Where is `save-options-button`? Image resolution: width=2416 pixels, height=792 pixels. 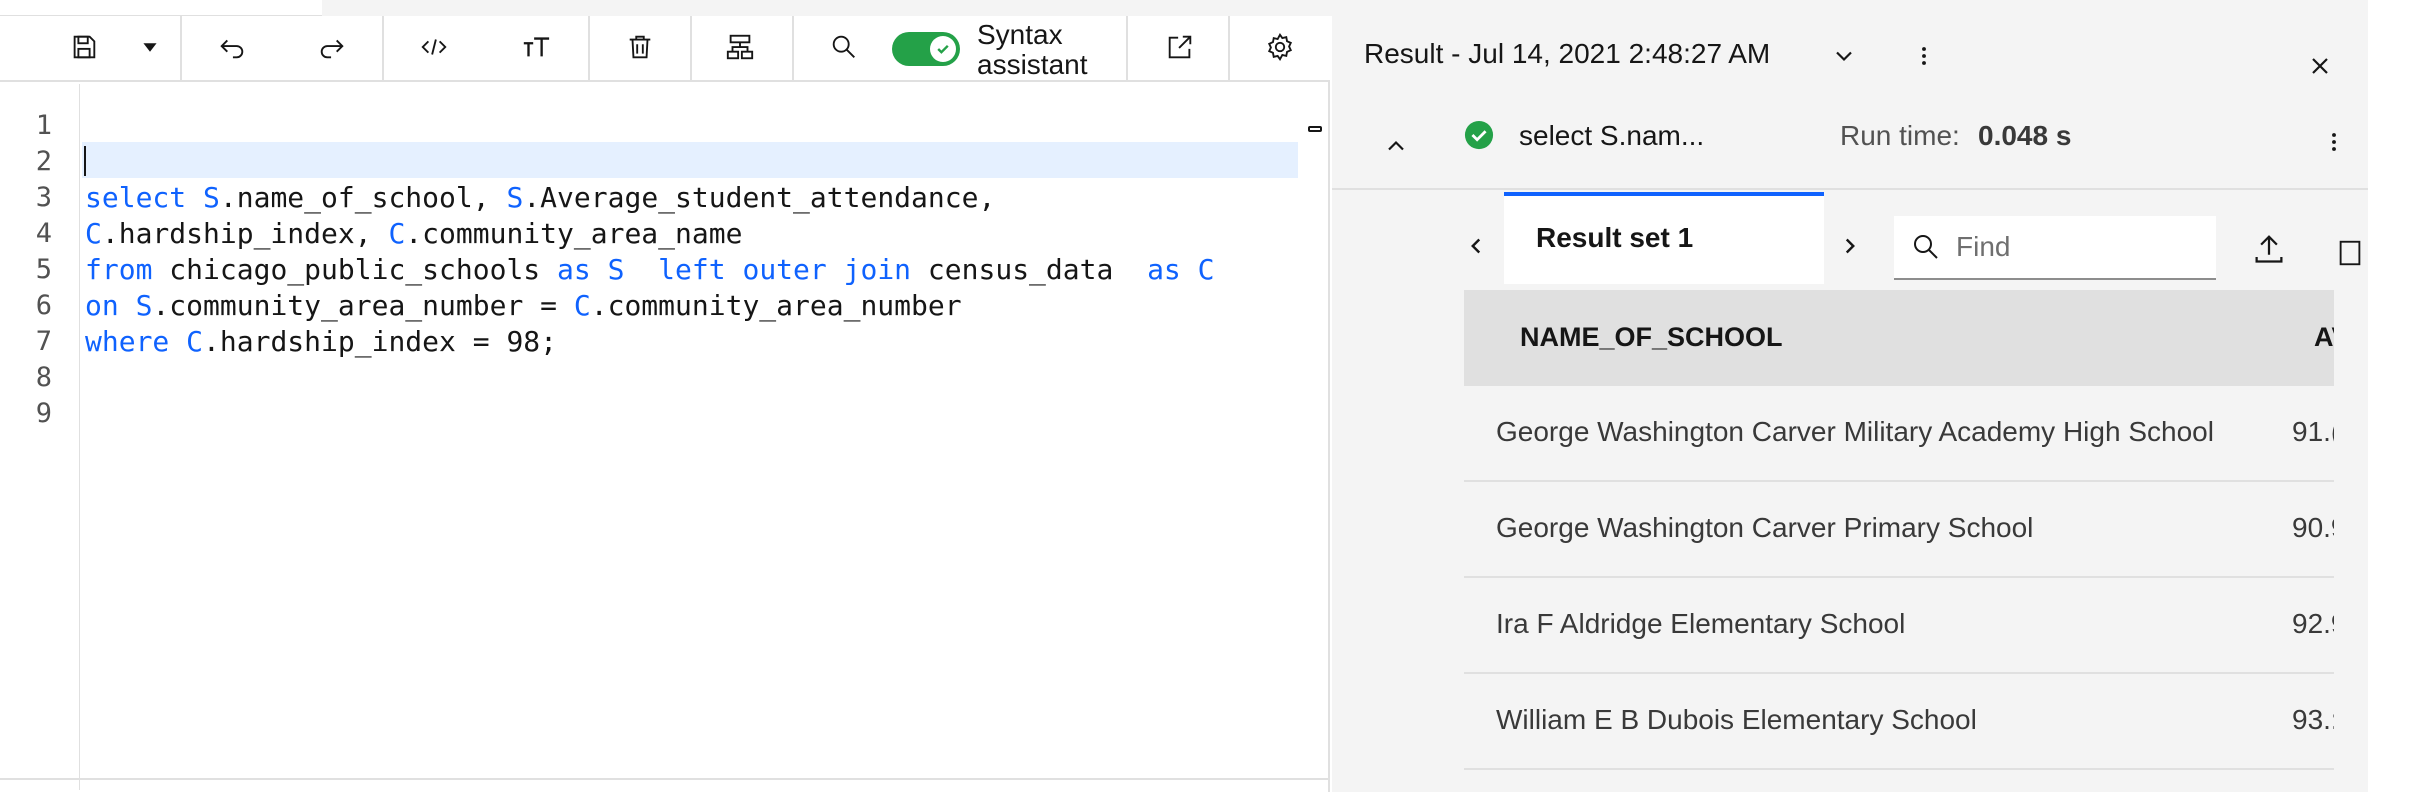 save-options-button is located at coordinates (150, 49).